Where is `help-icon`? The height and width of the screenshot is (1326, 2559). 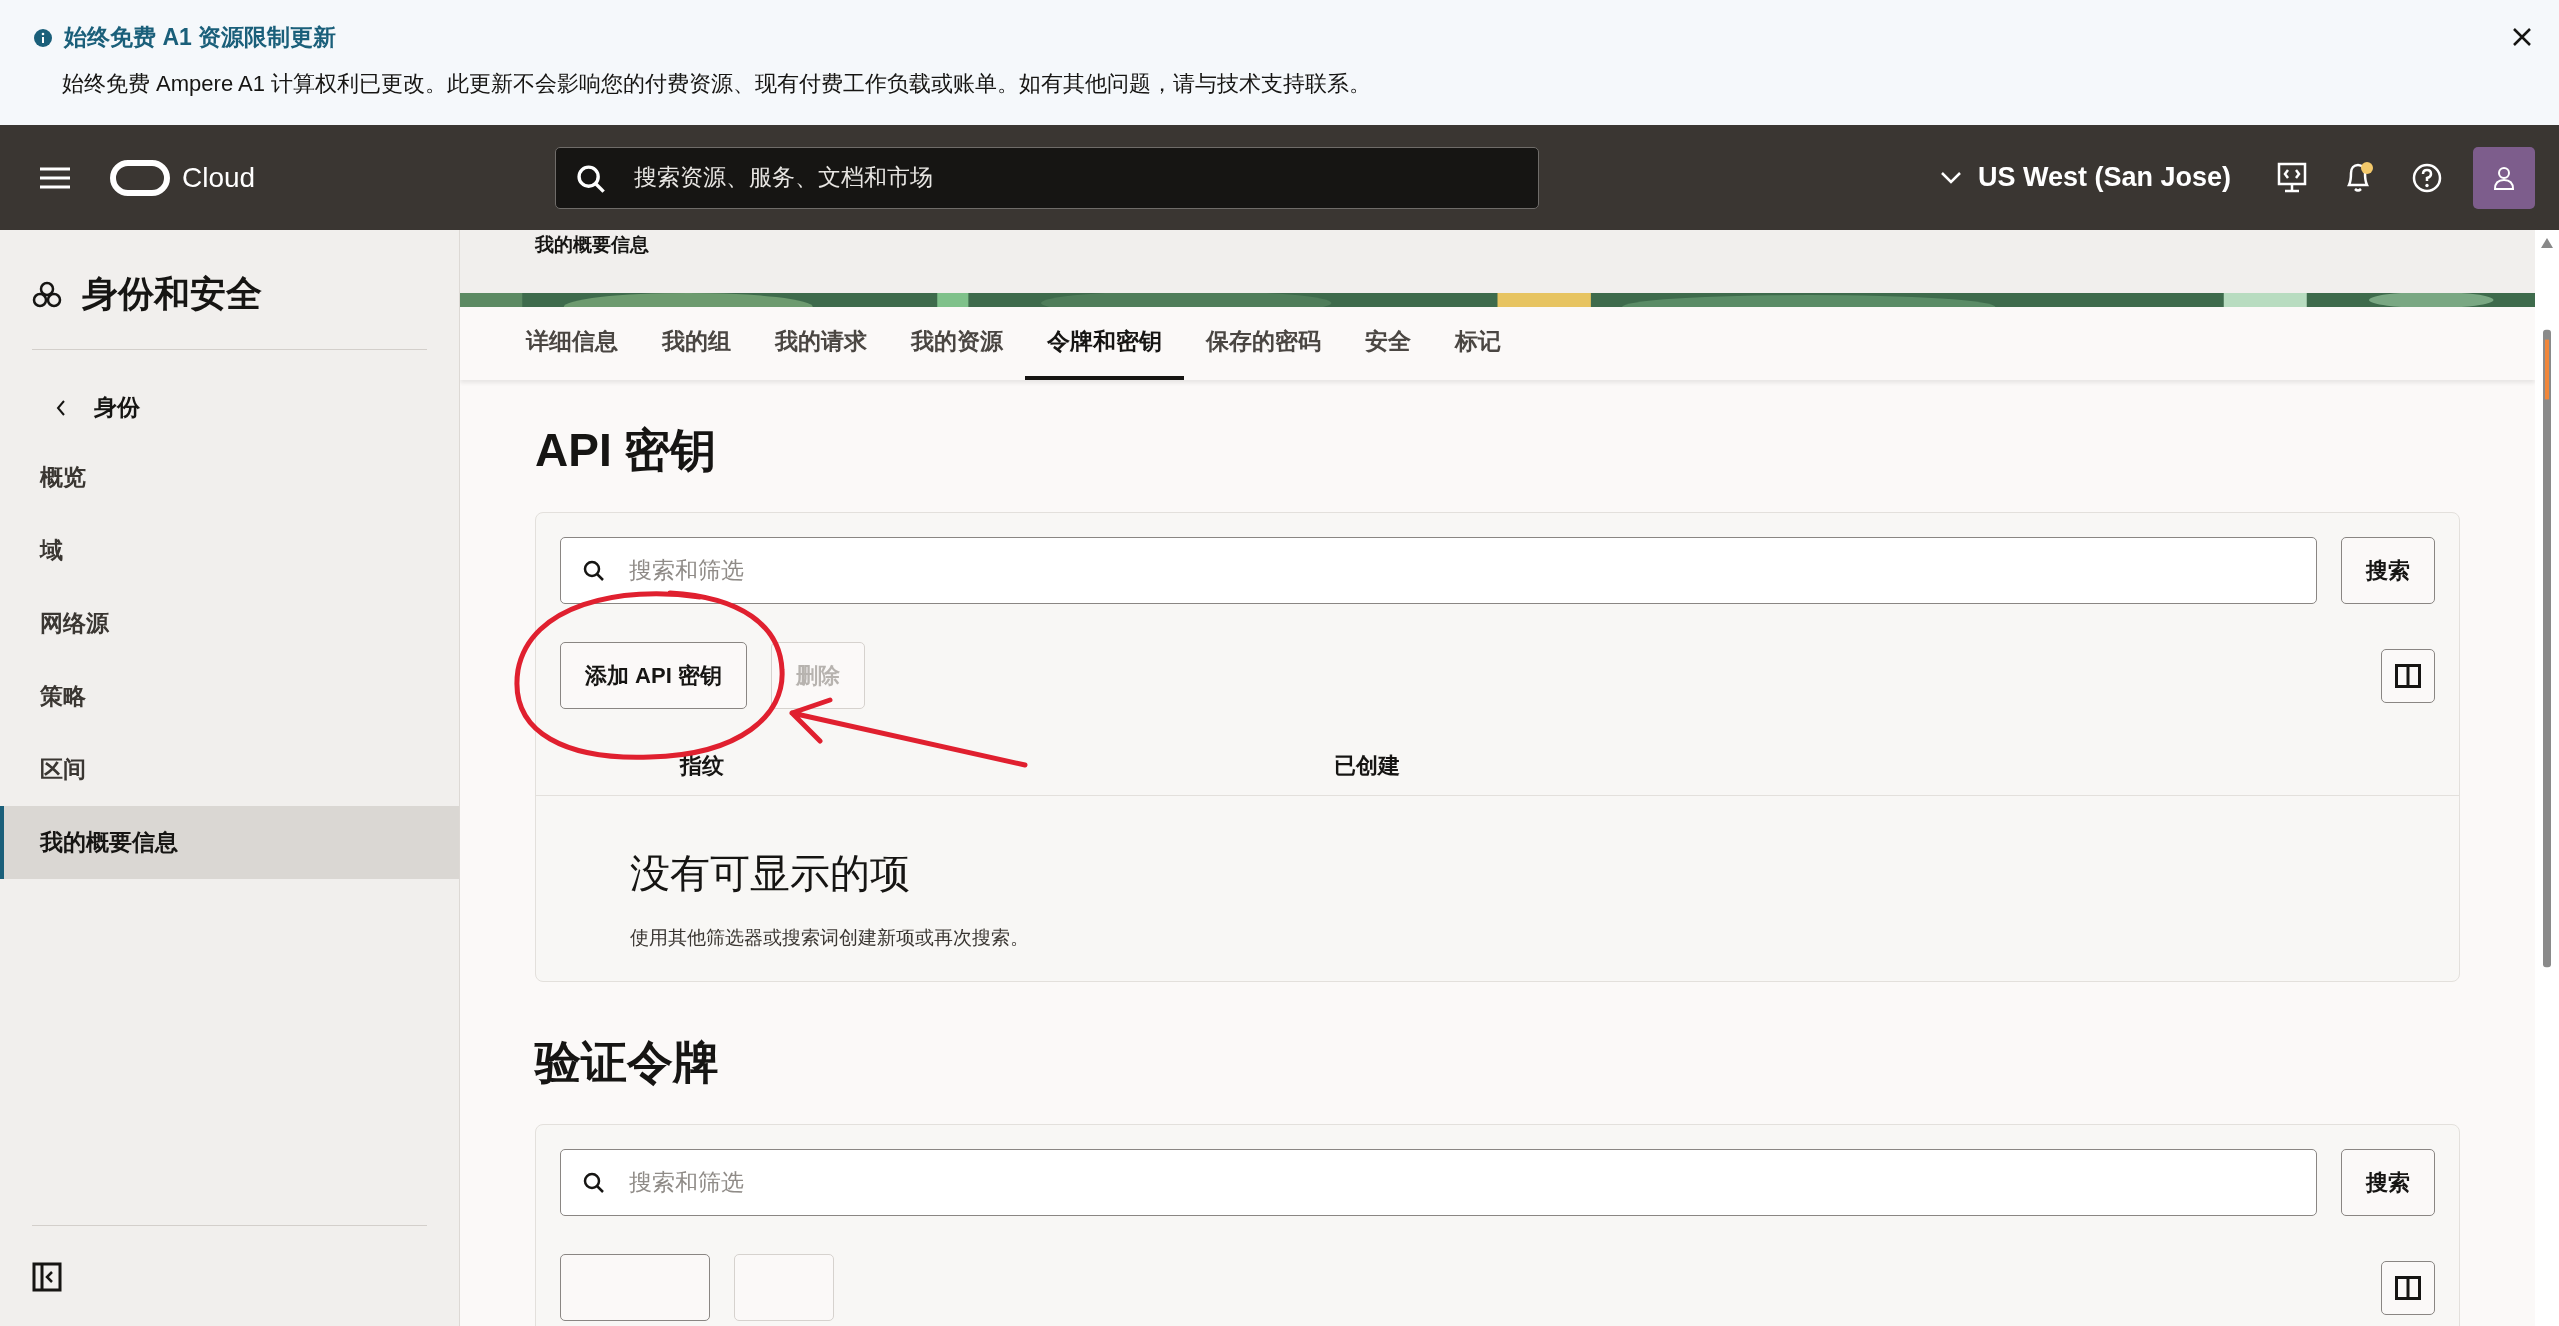
help-icon is located at coordinates (2427, 177).